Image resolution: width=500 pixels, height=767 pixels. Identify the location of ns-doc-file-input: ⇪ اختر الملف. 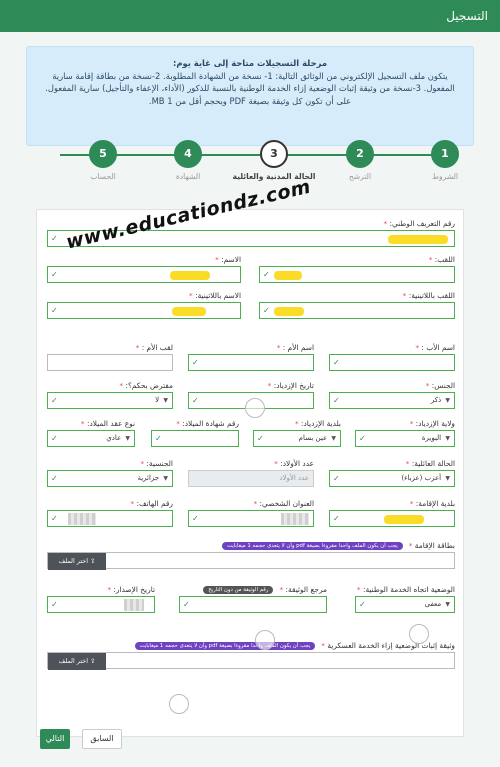
(251, 661).